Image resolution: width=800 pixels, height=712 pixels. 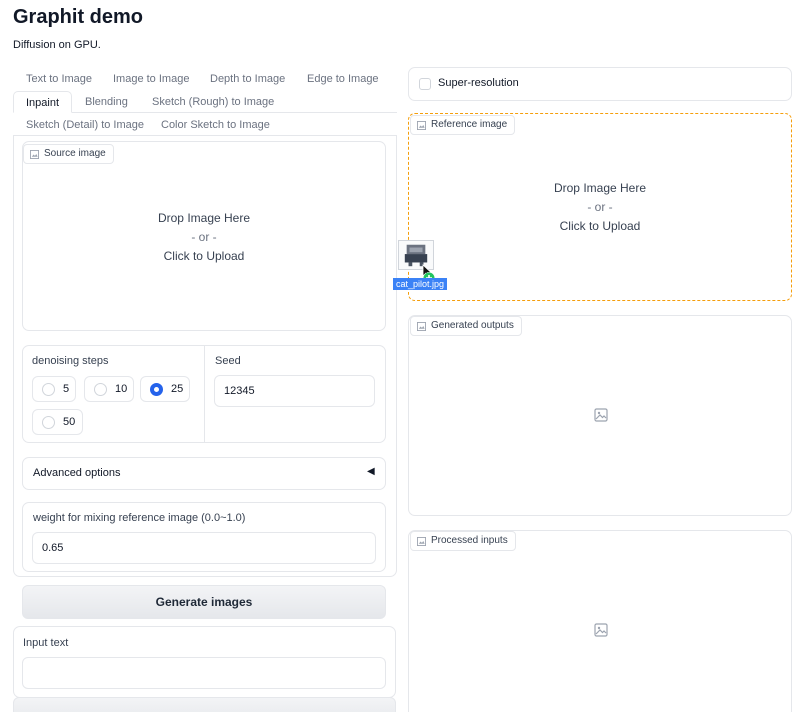 What do you see at coordinates (78, 17) in the screenshot?
I see `app-title: Graphit demo` at bounding box center [78, 17].